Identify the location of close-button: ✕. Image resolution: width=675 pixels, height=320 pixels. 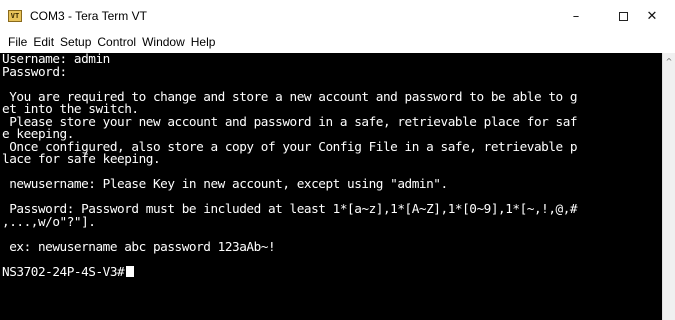
(652, 16).